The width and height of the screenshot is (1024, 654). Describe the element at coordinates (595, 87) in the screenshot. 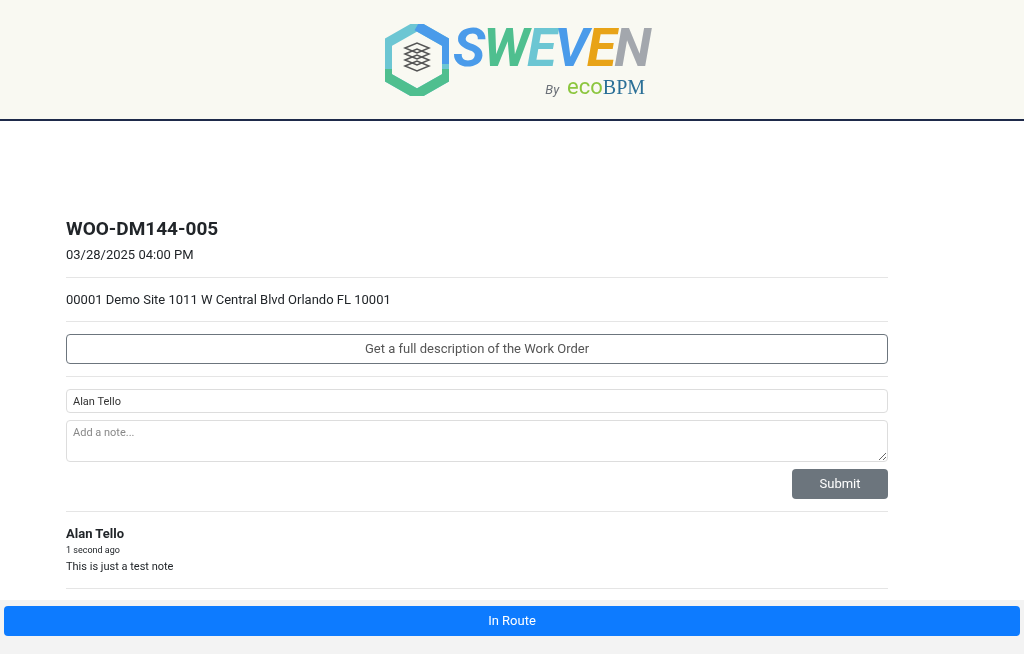

I see `logo-byline: By ecoBPM` at that location.